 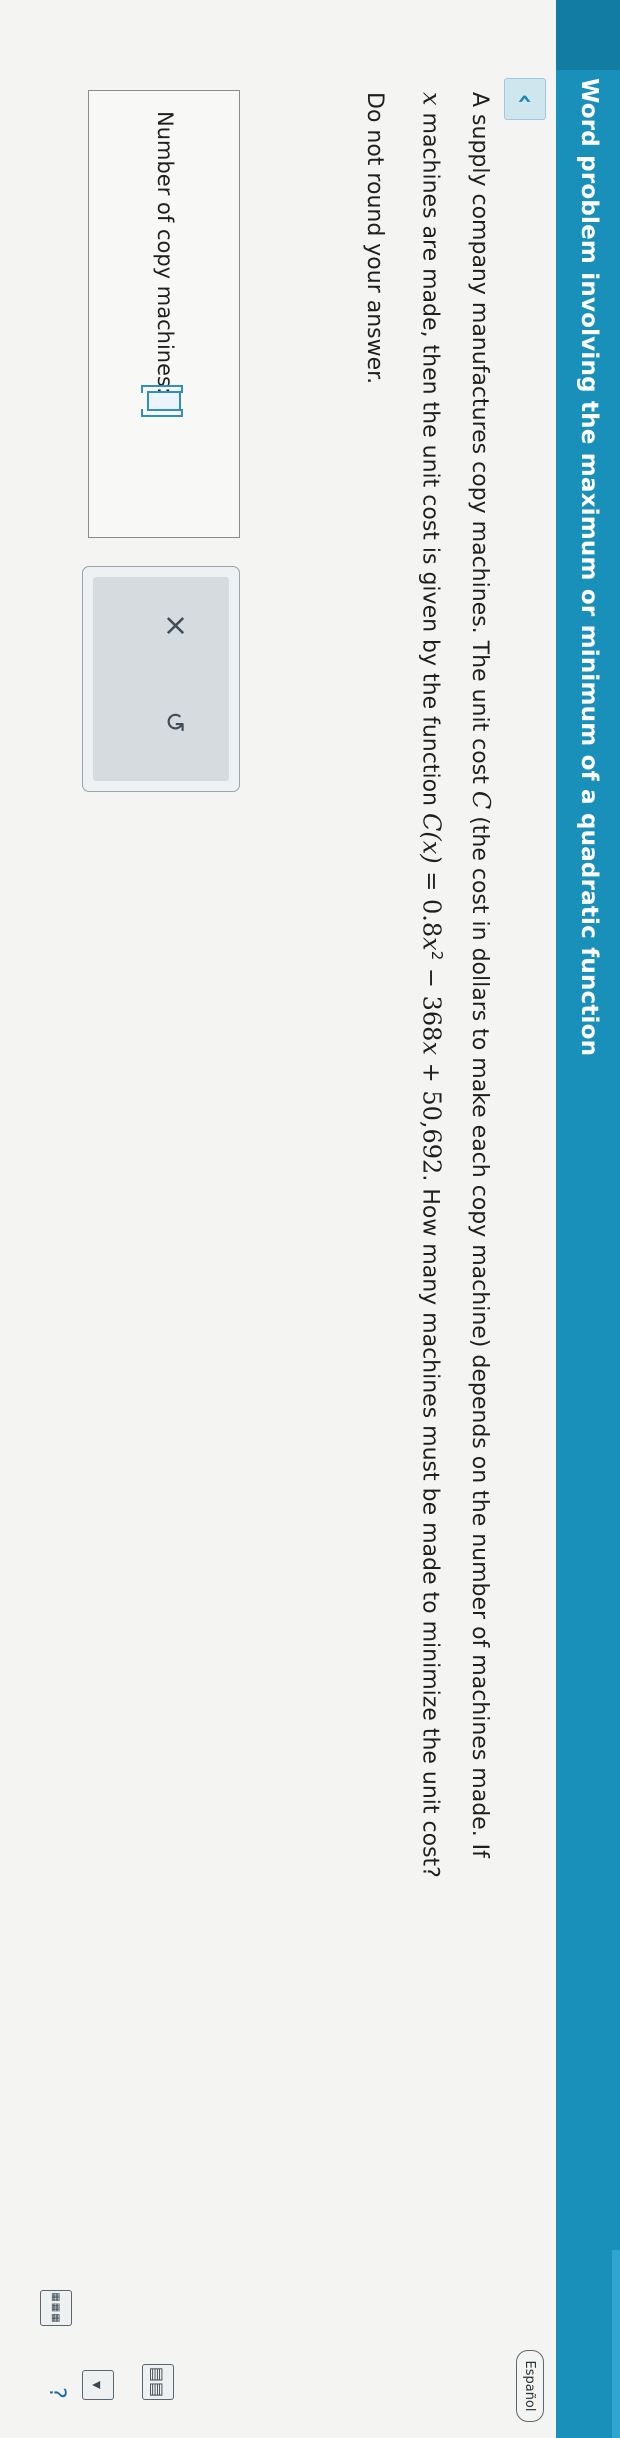 I want to click on equation-part: = 0.8, so click(x=431, y=900).